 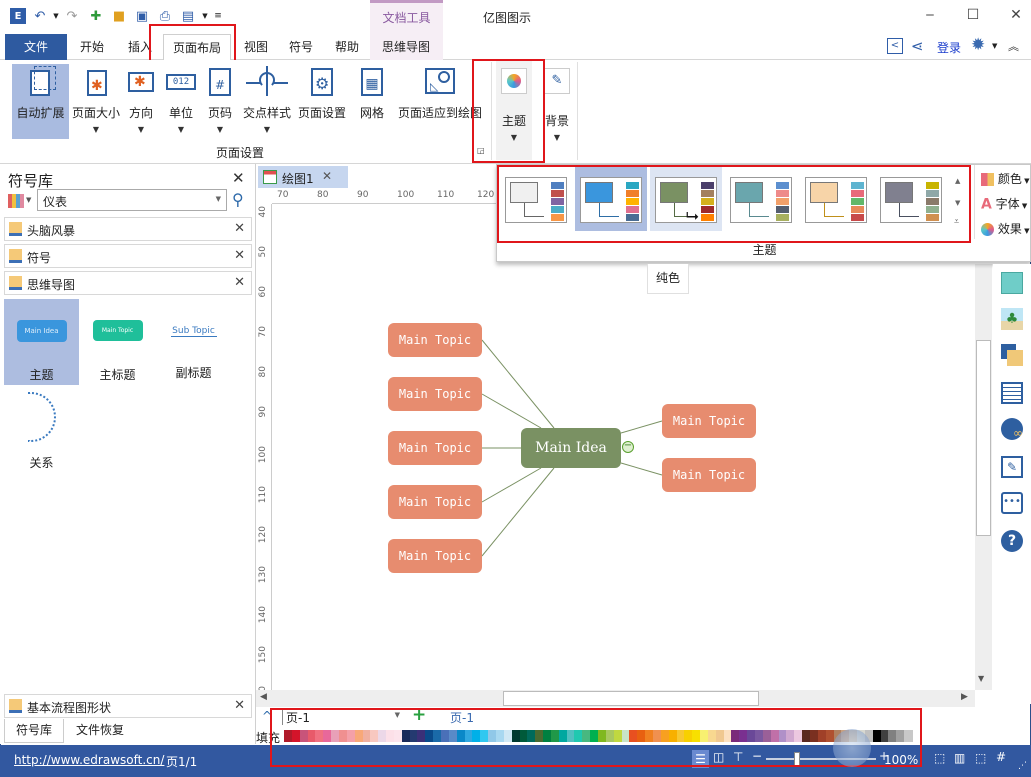 What do you see at coordinates (1012, 503) in the screenshot?
I see `comment-icon: •••` at bounding box center [1012, 503].